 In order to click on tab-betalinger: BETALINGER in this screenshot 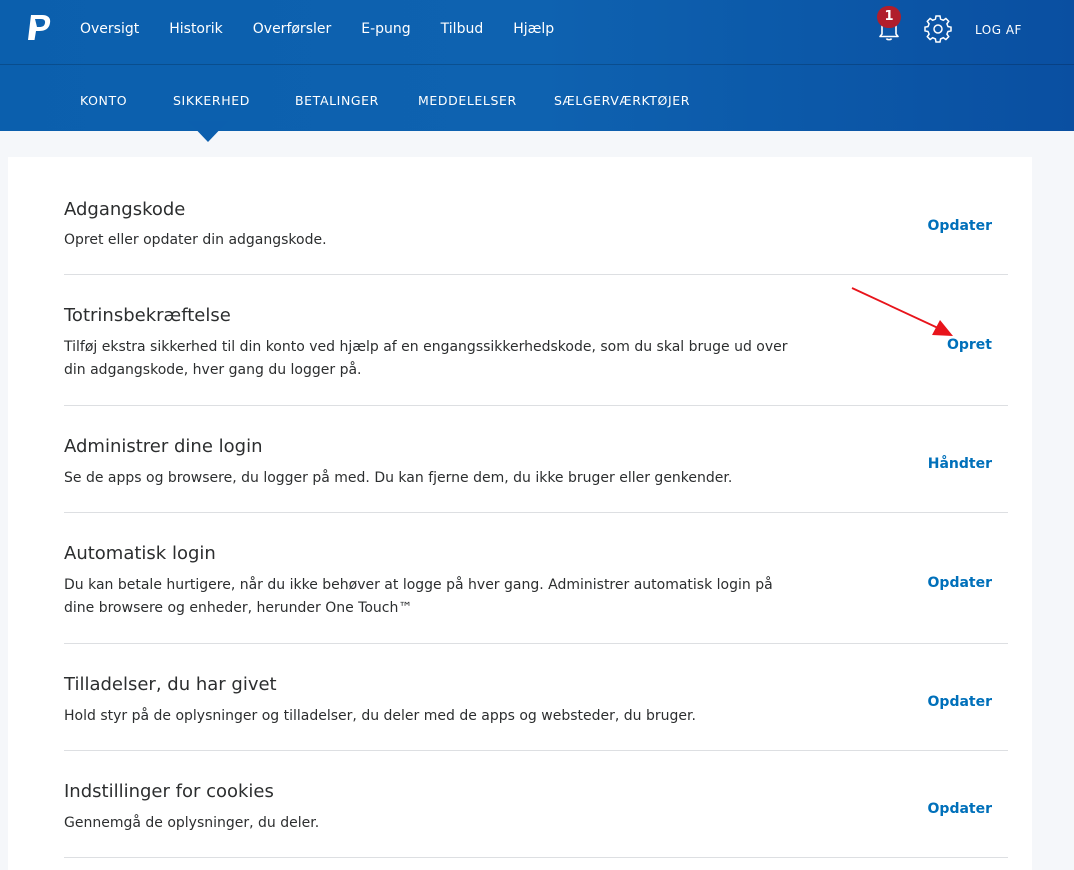, I will do `click(337, 101)`.